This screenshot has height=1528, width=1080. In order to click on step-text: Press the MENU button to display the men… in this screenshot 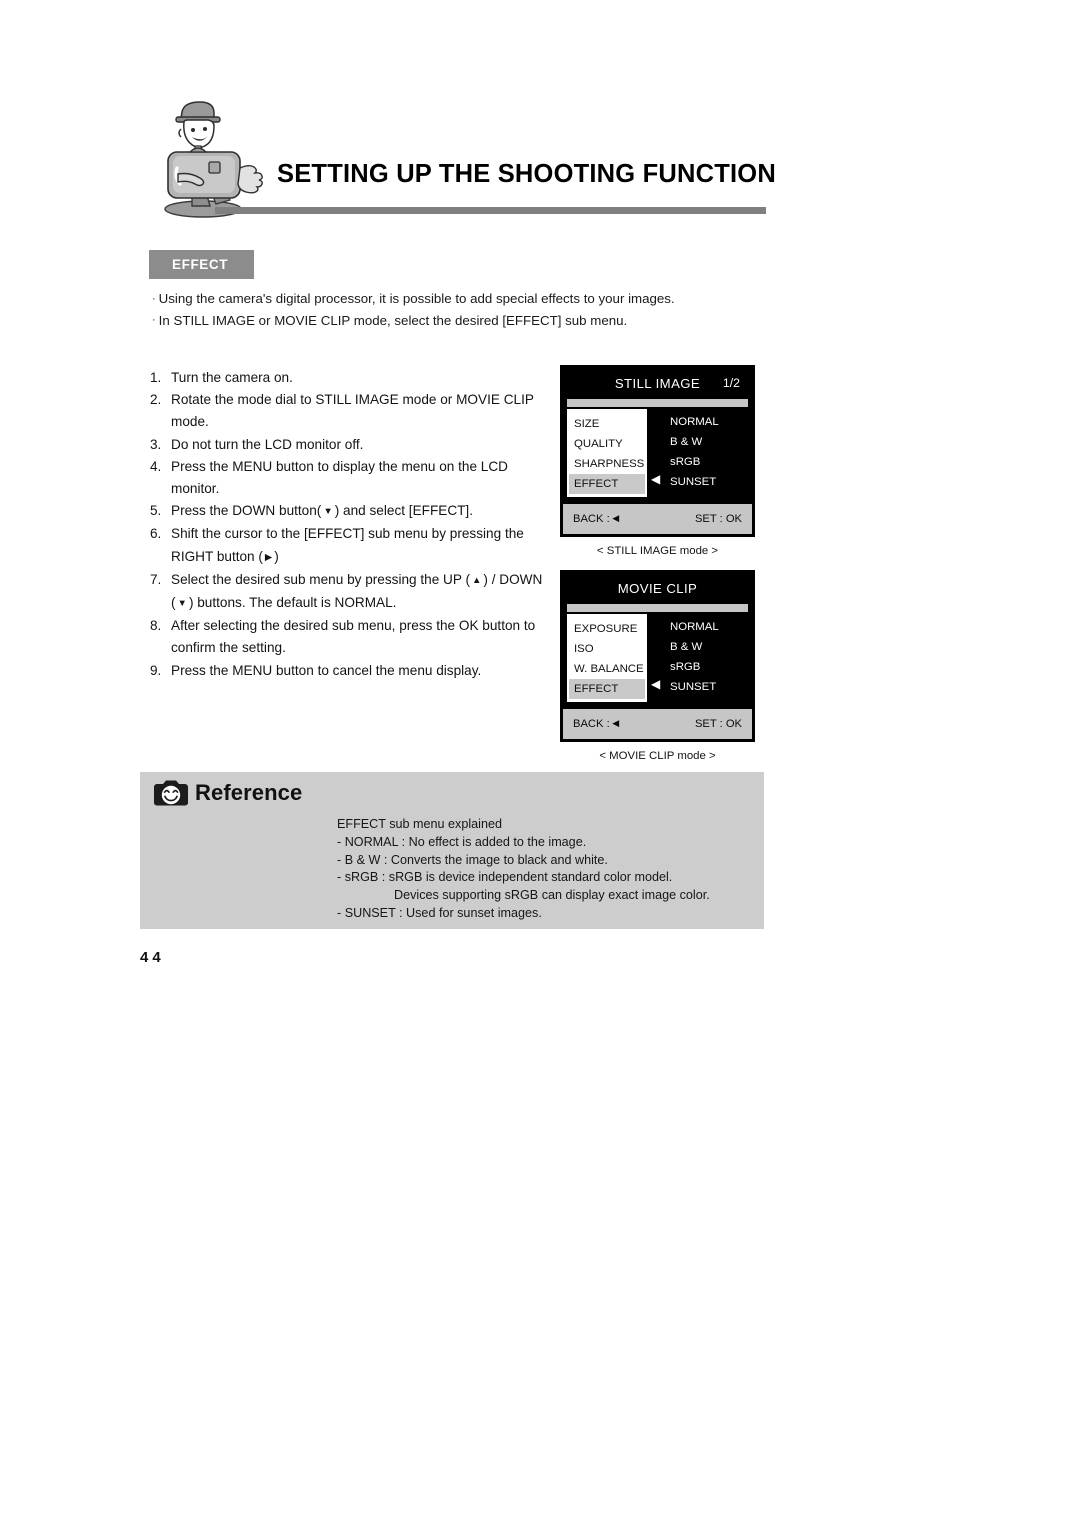, I will do `click(360, 478)`.